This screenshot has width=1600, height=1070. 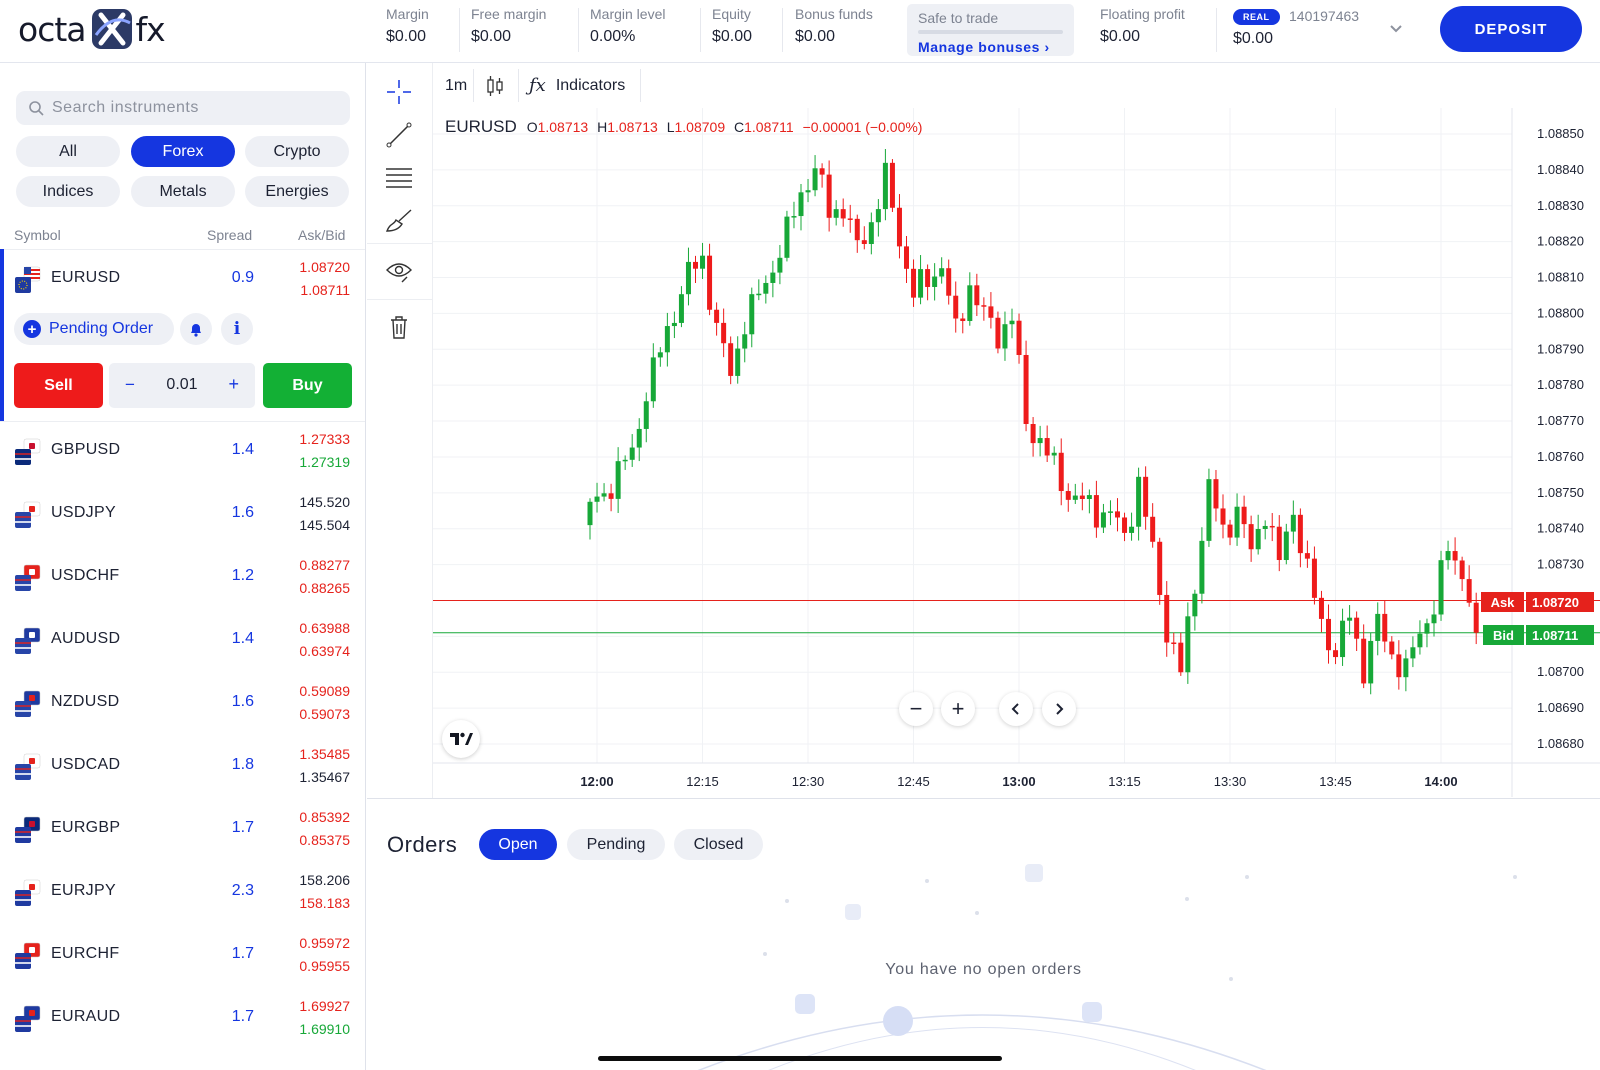 What do you see at coordinates (1059, 709) in the screenshot?
I see `scroll-right-button` at bounding box center [1059, 709].